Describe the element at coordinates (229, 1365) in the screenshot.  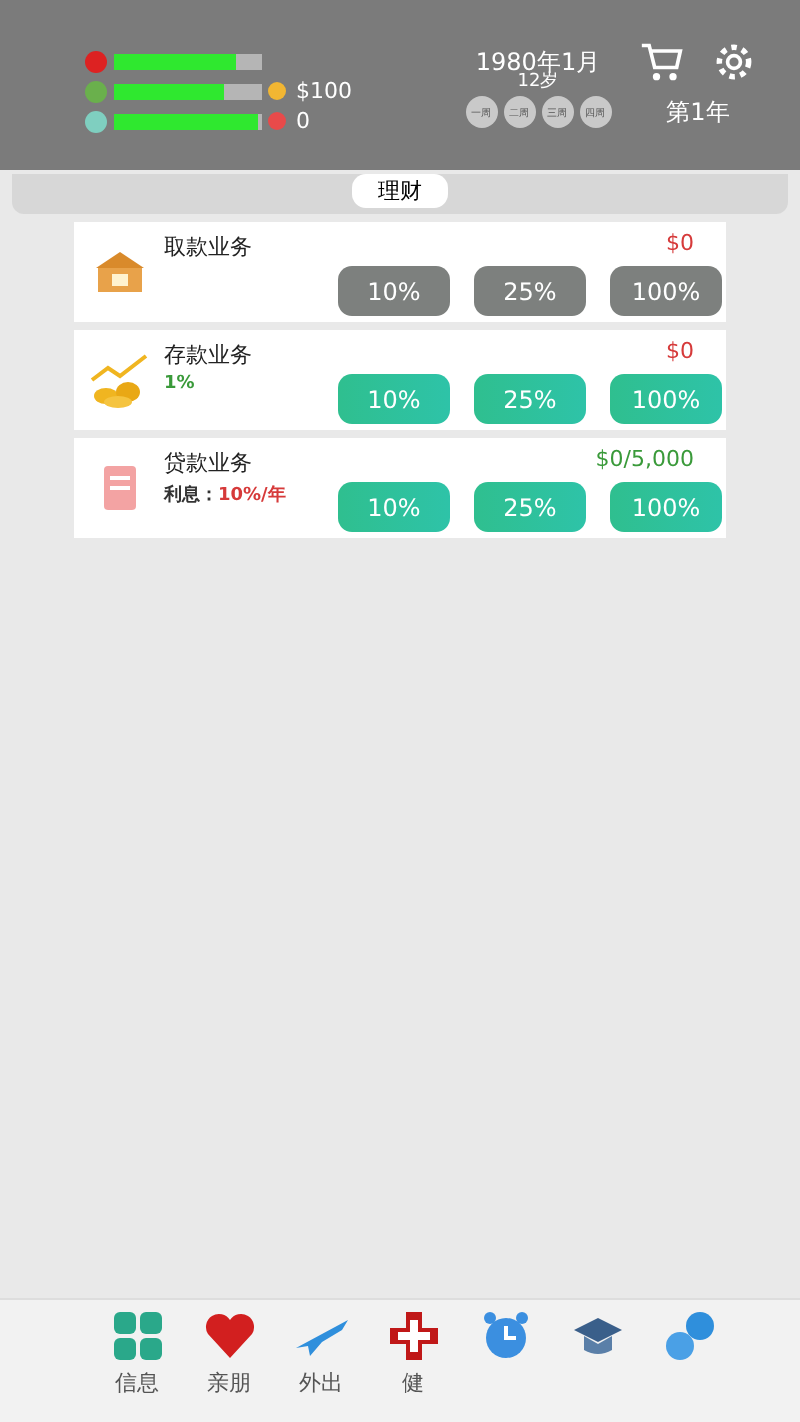
I see `nav-item: 亲朋` at that location.